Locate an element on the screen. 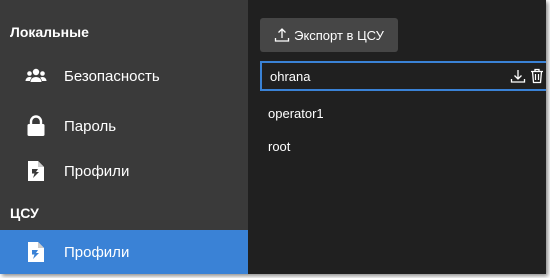 The height and width of the screenshot is (278, 550). sidebar-item-password: Пароль is located at coordinates (124, 126).